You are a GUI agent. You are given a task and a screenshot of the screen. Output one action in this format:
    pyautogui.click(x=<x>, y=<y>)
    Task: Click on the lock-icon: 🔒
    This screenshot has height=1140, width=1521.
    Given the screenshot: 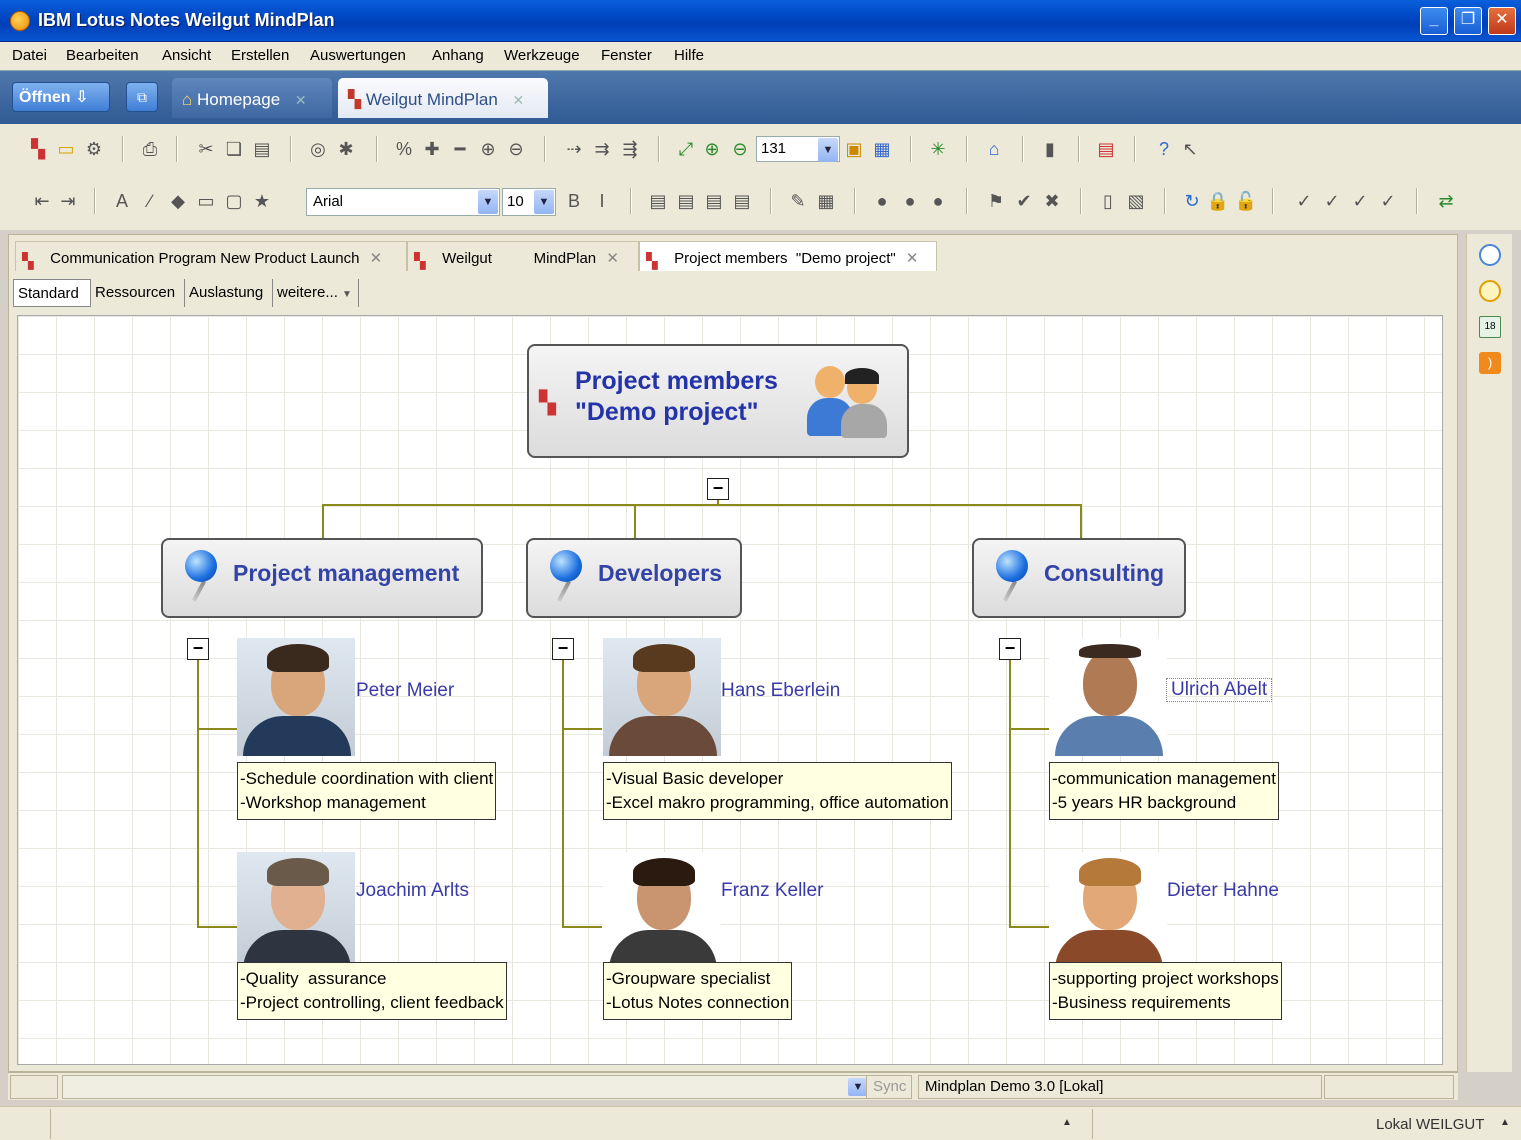 What is the action you would take?
    pyautogui.click(x=1218, y=201)
    